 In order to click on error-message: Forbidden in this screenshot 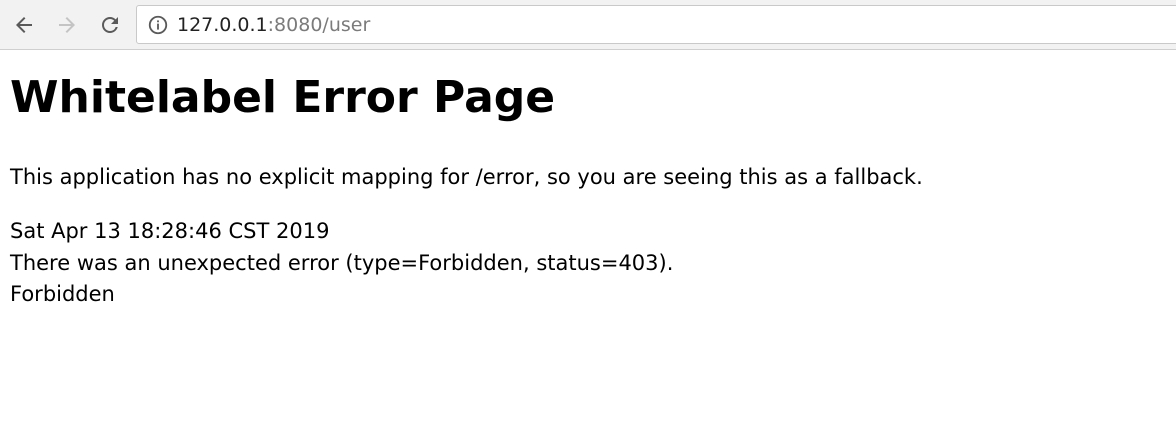, I will do `click(62, 294)`.